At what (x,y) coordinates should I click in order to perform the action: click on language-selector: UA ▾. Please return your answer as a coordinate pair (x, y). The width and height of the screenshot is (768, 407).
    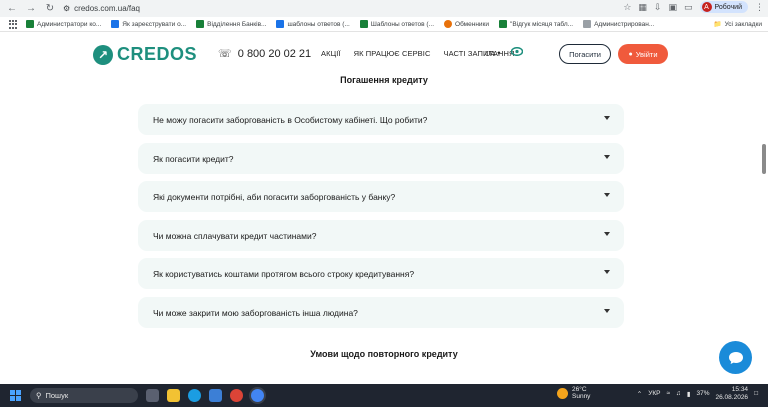
    Looking at the image, I should click on (492, 53).